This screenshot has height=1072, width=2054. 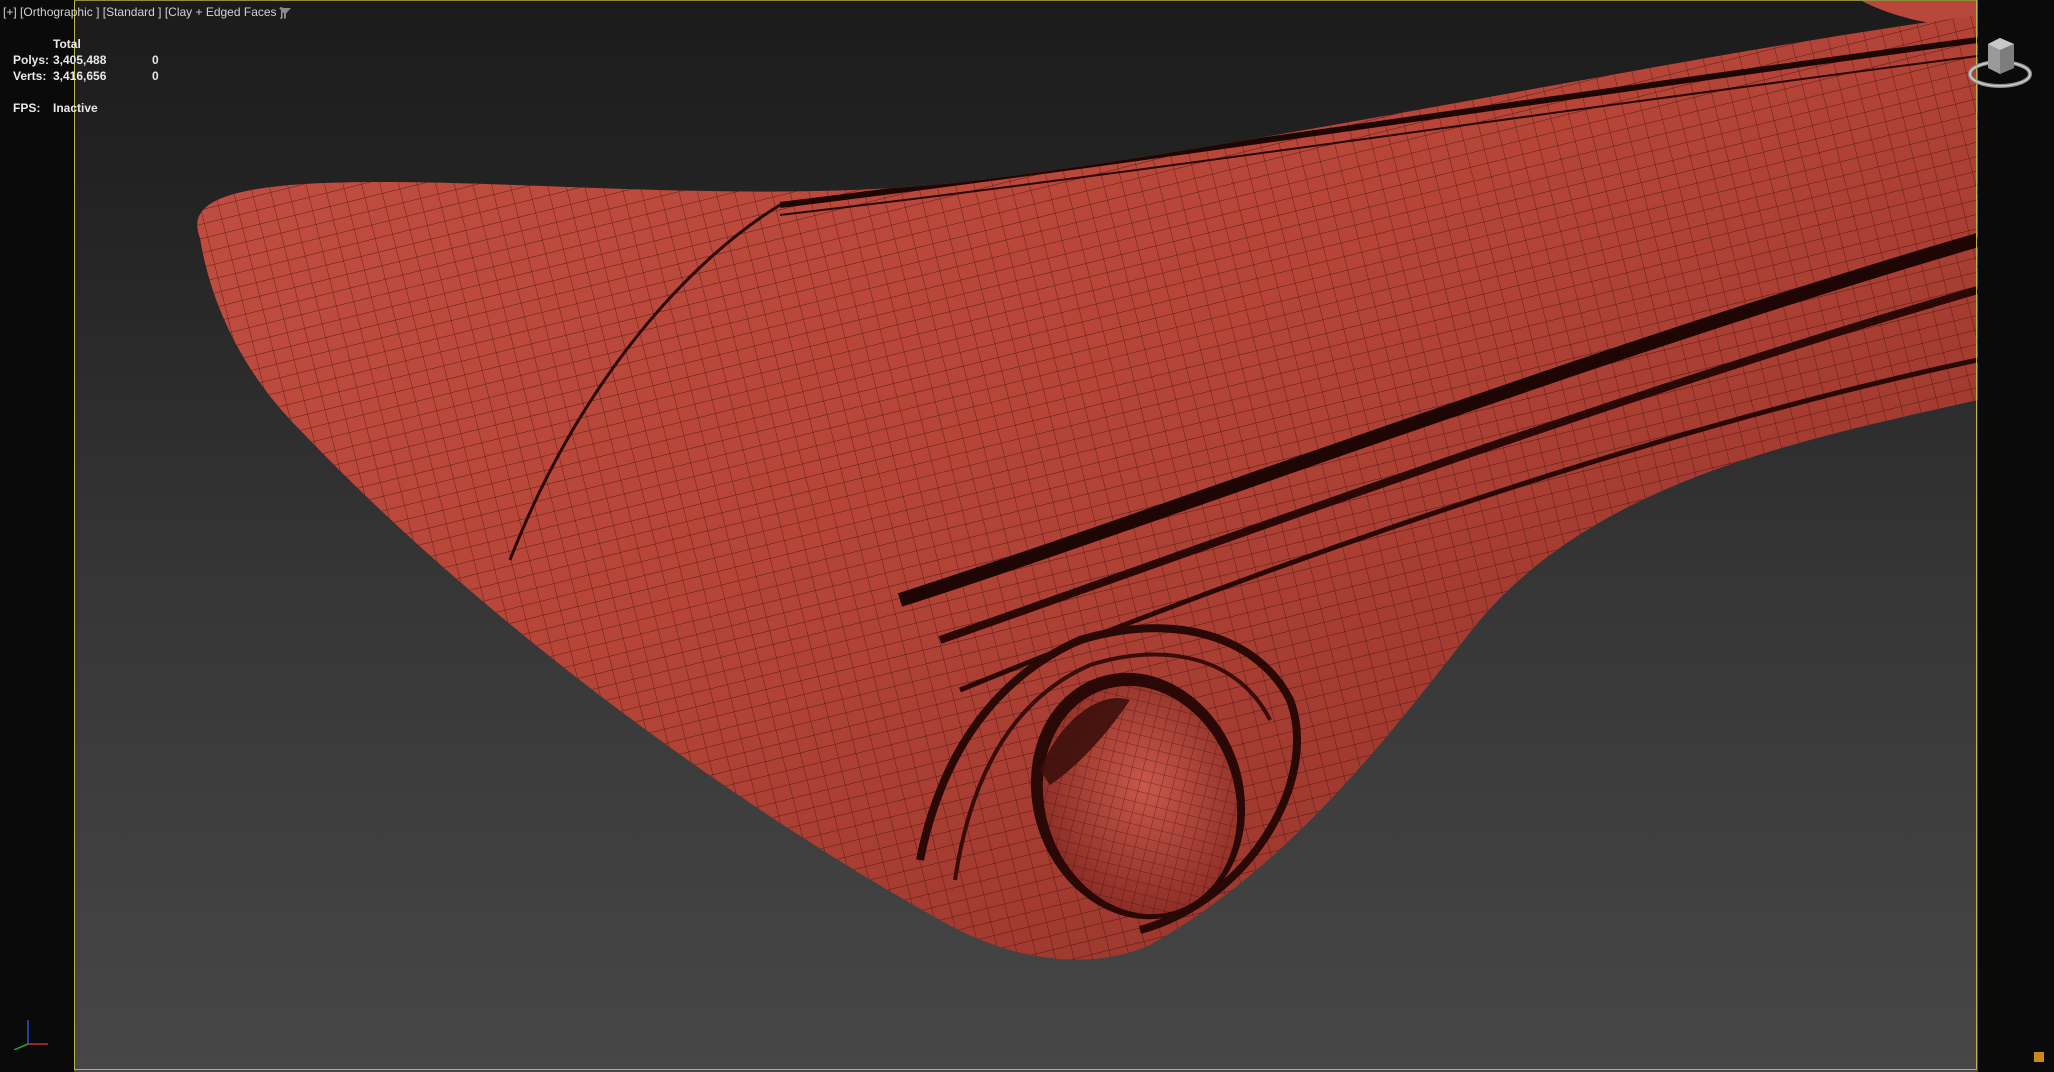 What do you see at coordinates (285, 13) in the screenshot?
I see `filter-icon` at bounding box center [285, 13].